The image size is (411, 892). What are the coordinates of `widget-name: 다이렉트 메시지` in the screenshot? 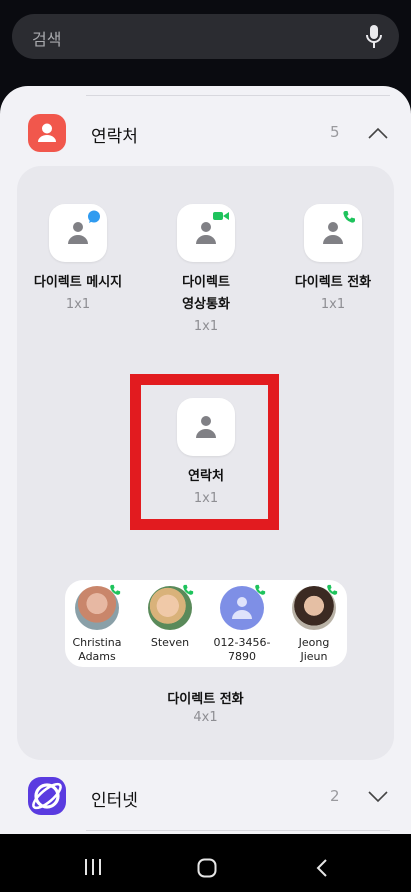 It's located at (78, 282).